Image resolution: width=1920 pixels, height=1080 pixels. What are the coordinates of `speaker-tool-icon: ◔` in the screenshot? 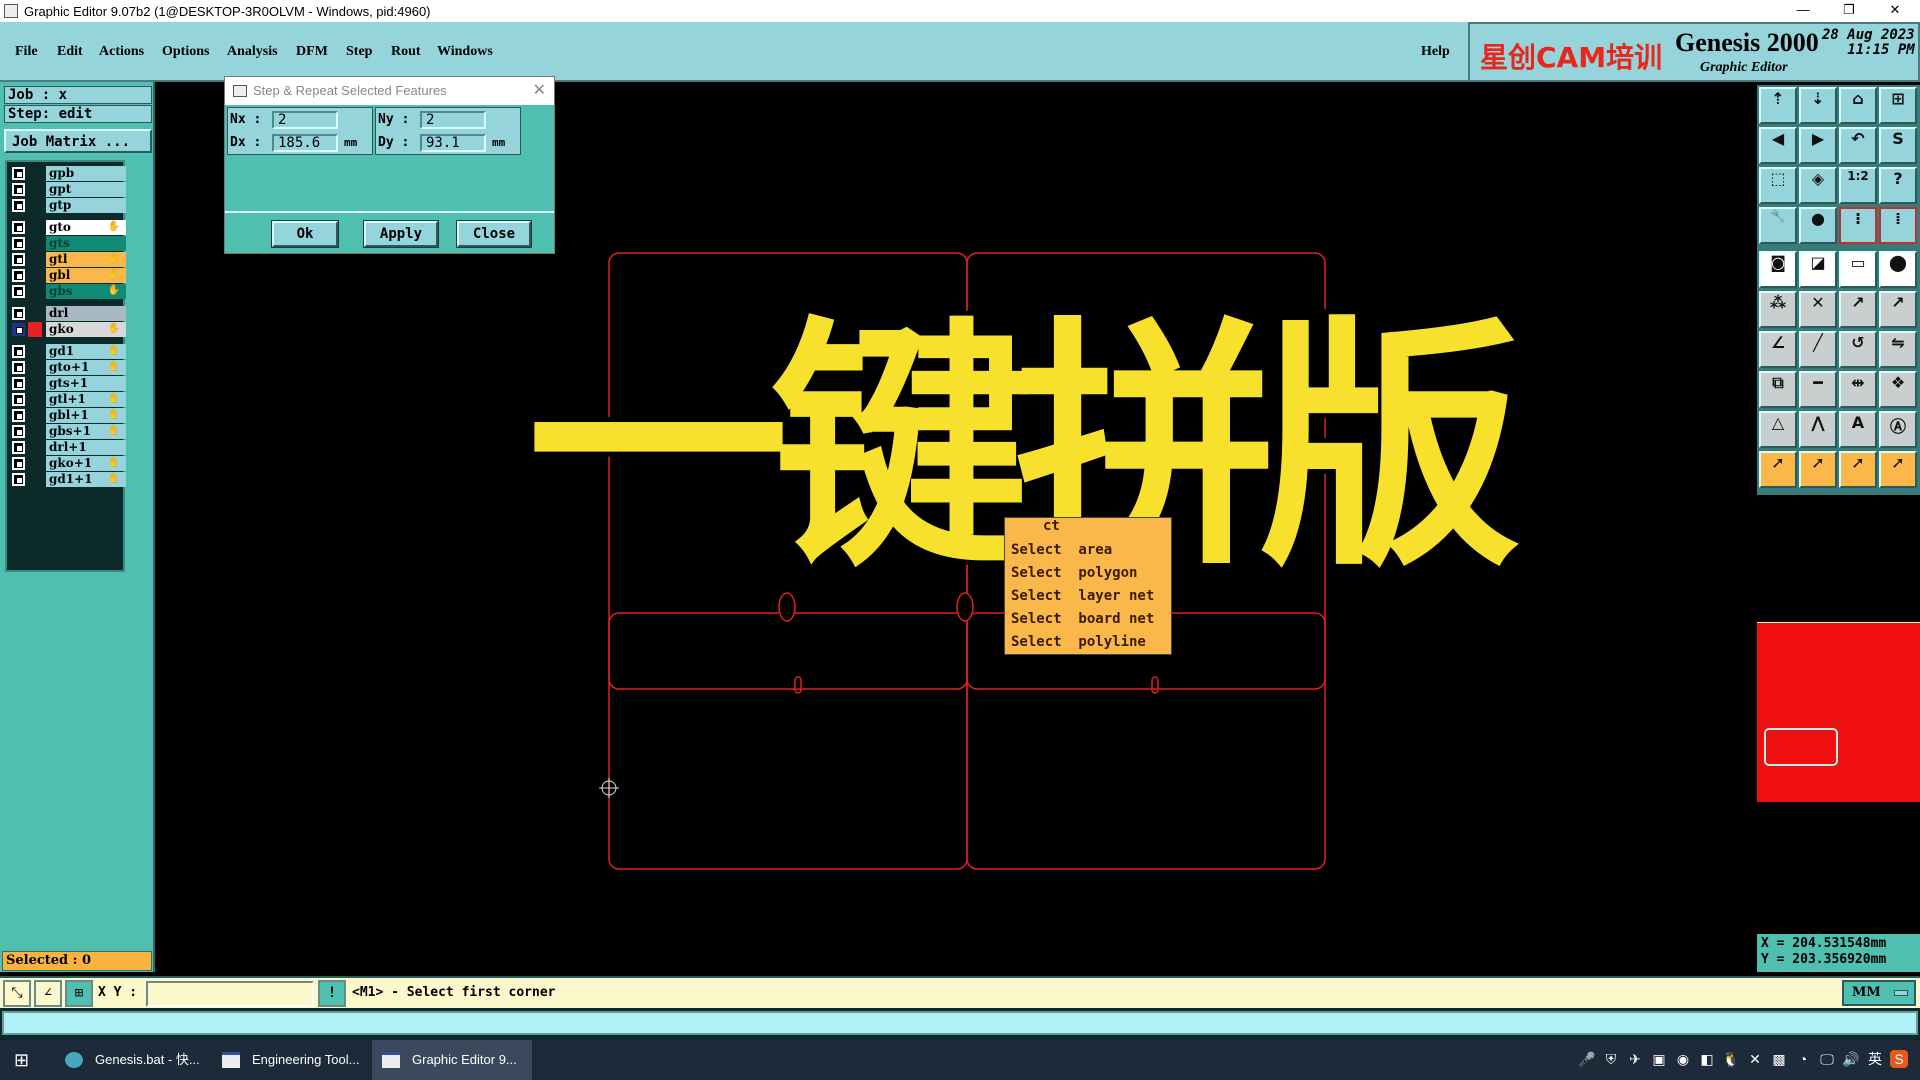 It's located at (1803, 1059).